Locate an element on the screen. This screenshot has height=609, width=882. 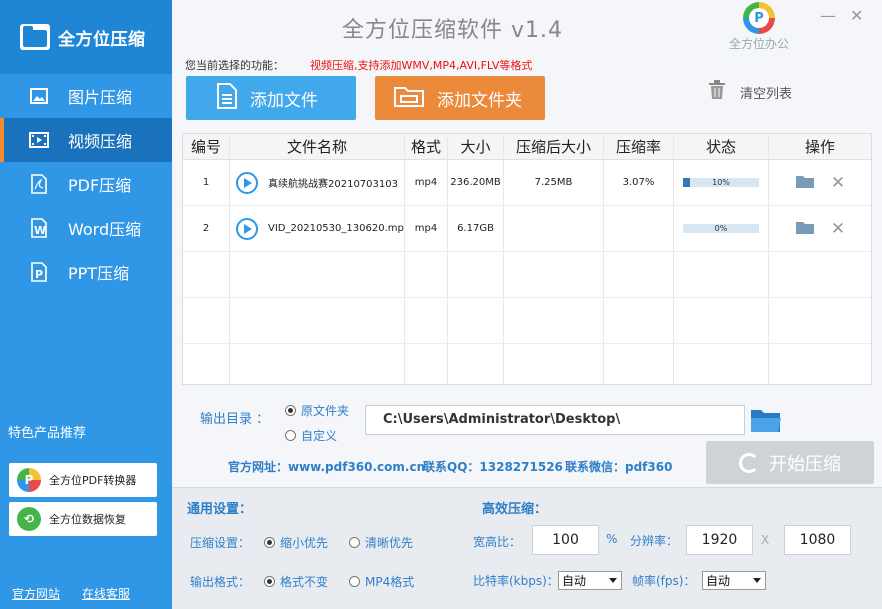
ratio-input: 100 is located at coordinates (565, 540).